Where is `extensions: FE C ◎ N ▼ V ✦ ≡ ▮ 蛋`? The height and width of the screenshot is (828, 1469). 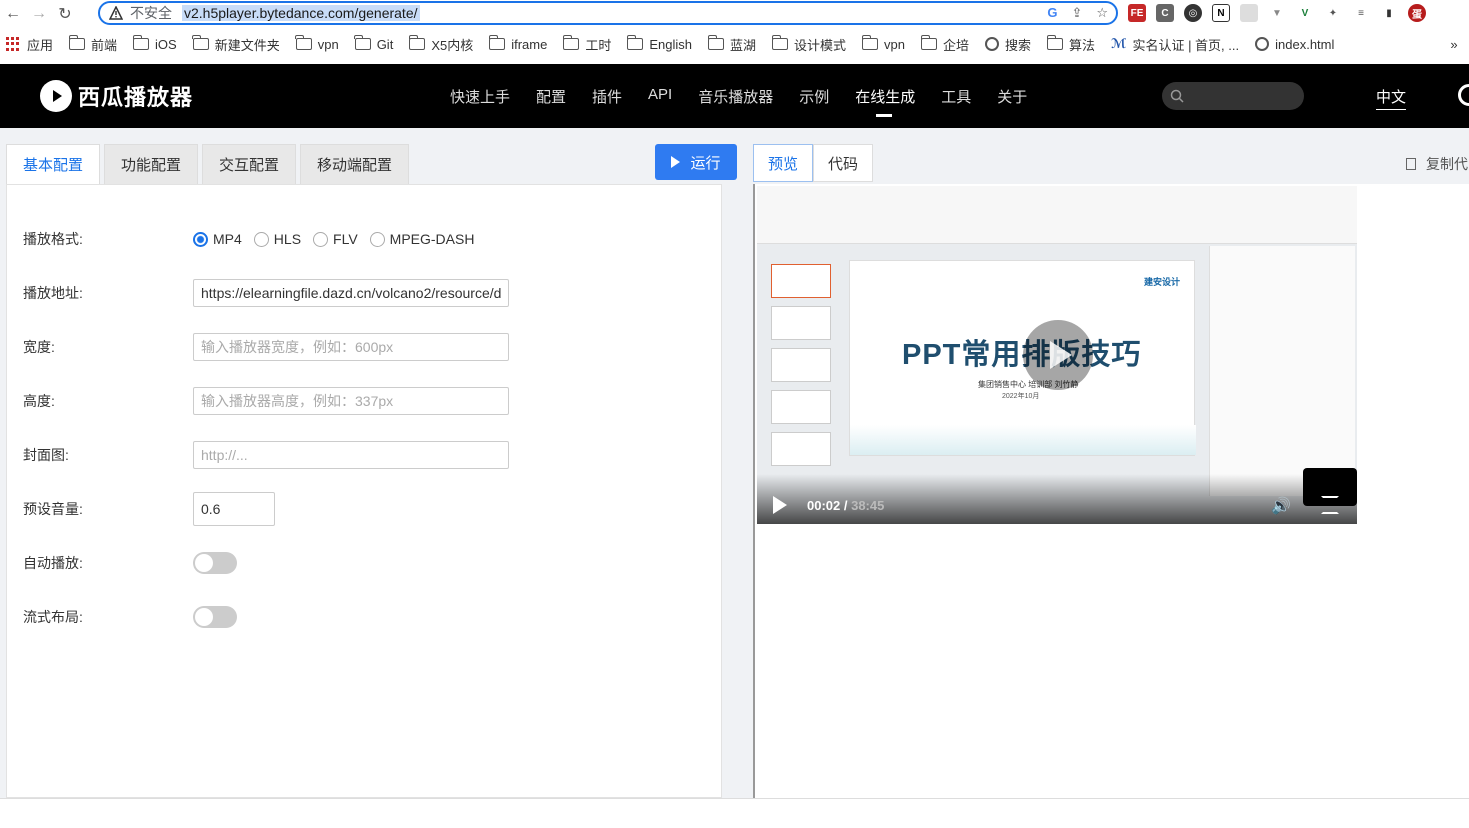 extensions: FE C ◎ N ▼ V ✦ ≡ ▮ 蛋 is located at coordinates (1277, 13).